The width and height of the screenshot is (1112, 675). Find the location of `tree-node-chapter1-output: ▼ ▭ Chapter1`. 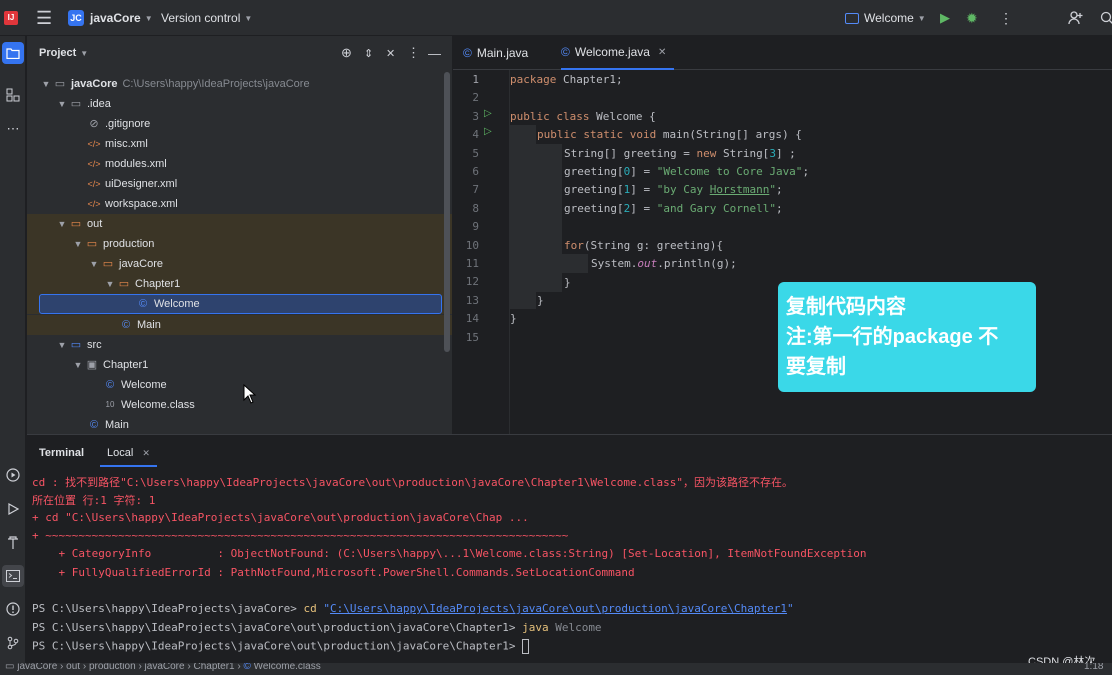

tree-node-chapter1-output: ▼ ▭ Chapter1 is located at coordinates (239, 284).